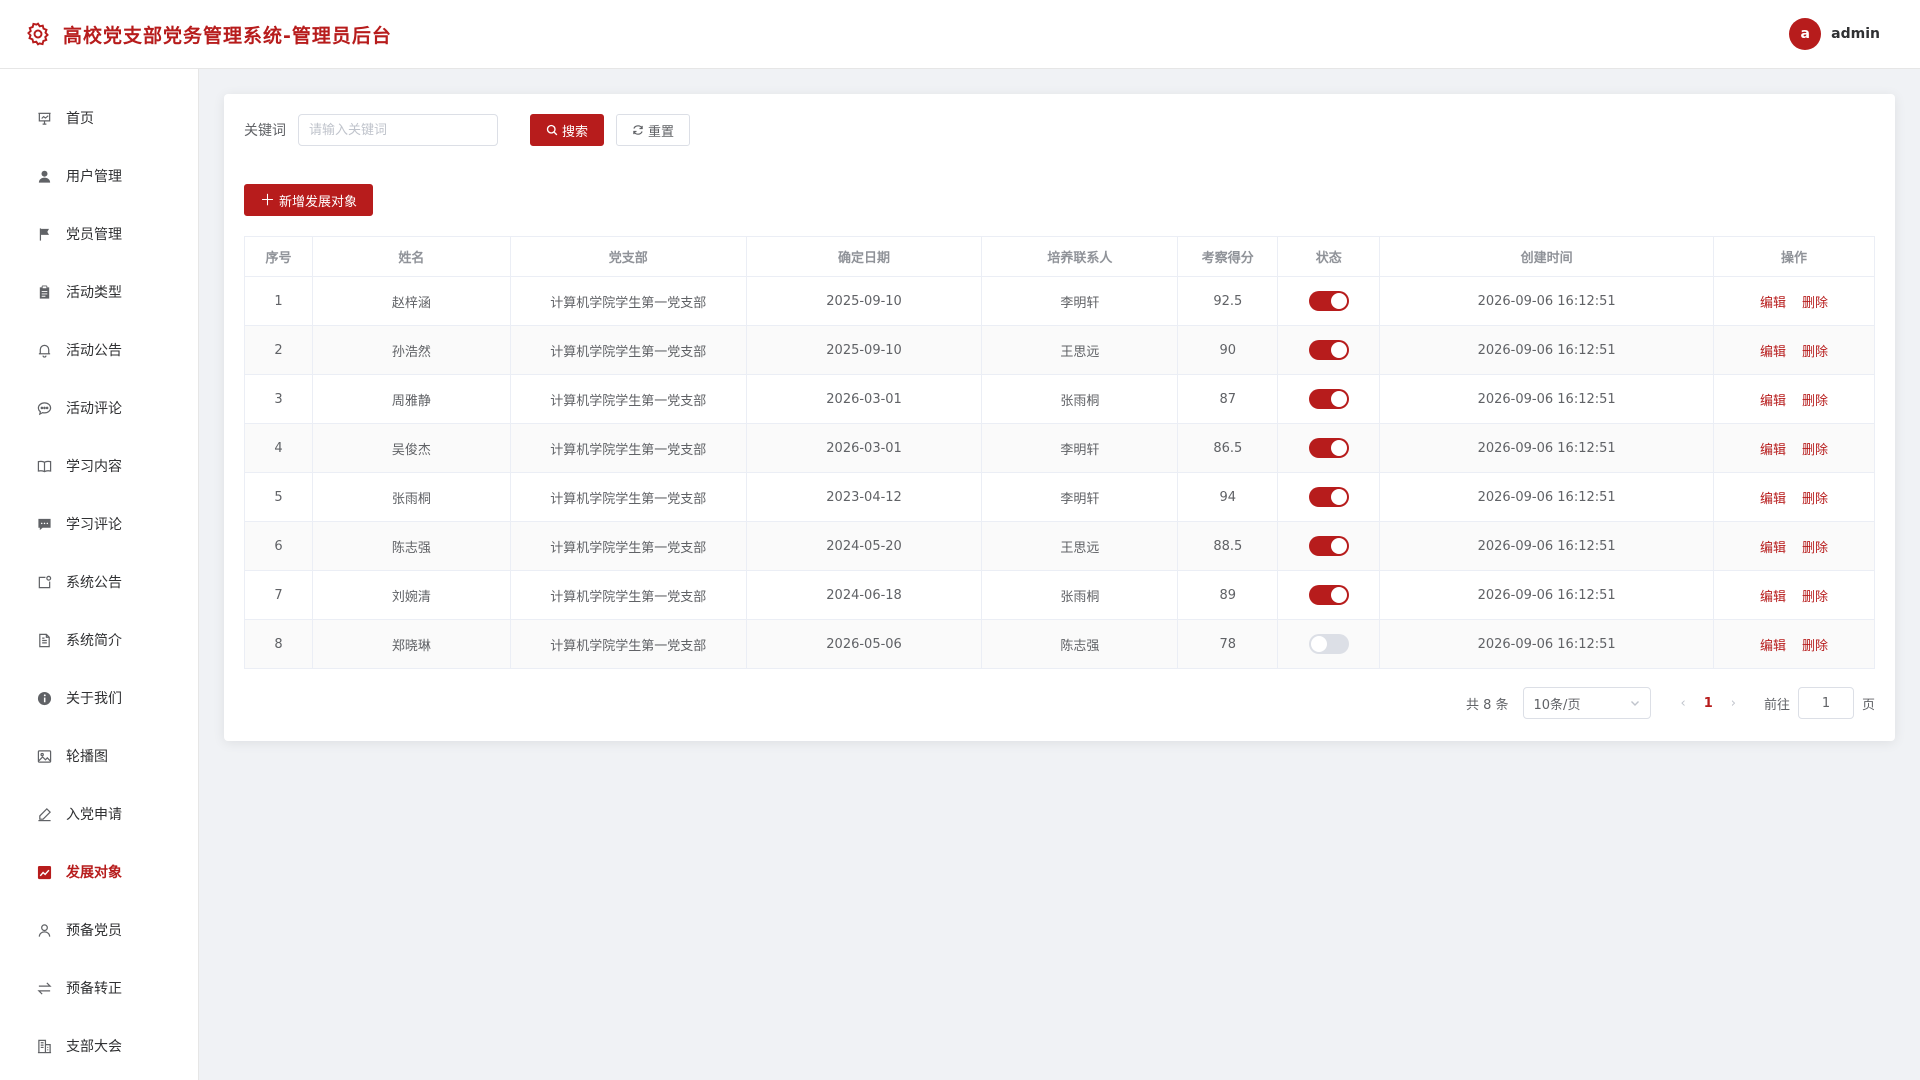 The image size is (1920, 1080). What do you see at coordinates (1855, 34) in the screenshot?
I see `username: admin` at bounding box center [1855, 34].